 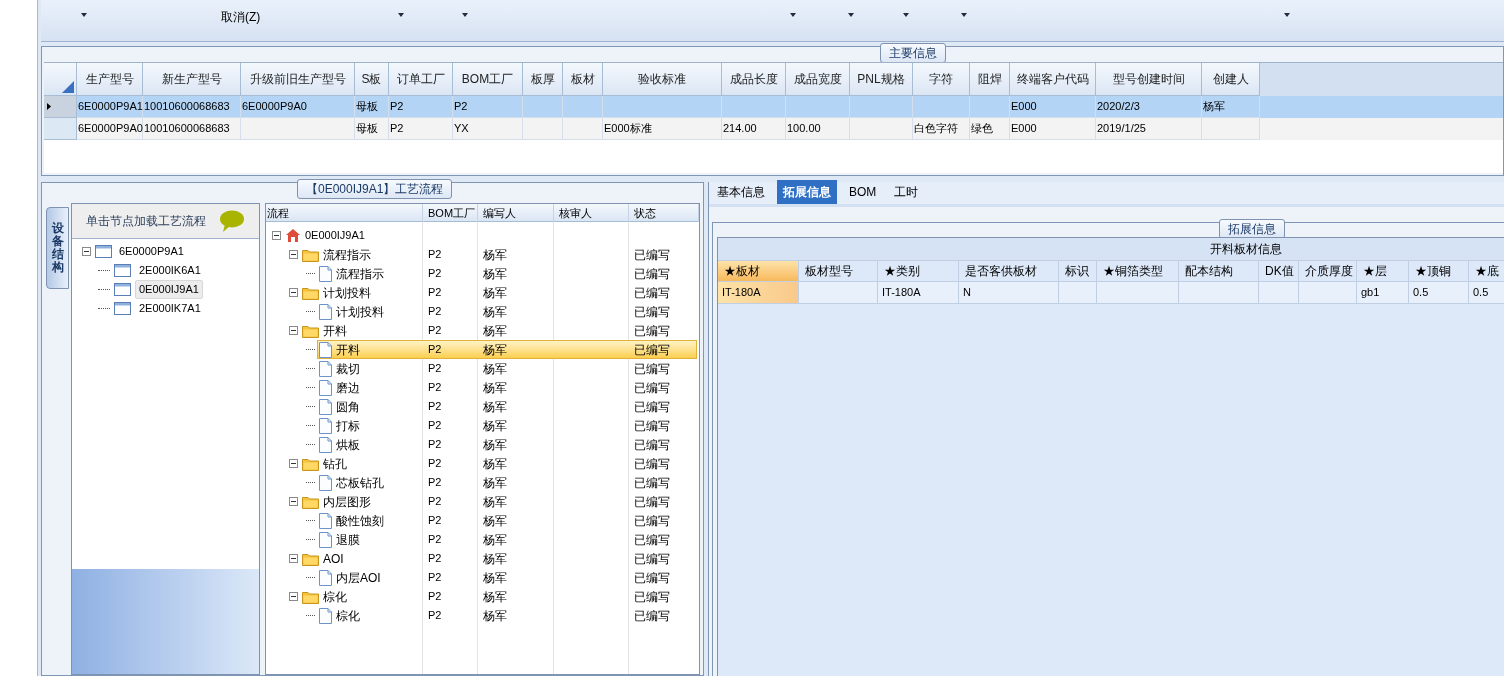 What do you see at coordinates (1149, 129) in the screenshot?
I see `table-cell: 2019/1/25` at bounding box center [1149, 129].